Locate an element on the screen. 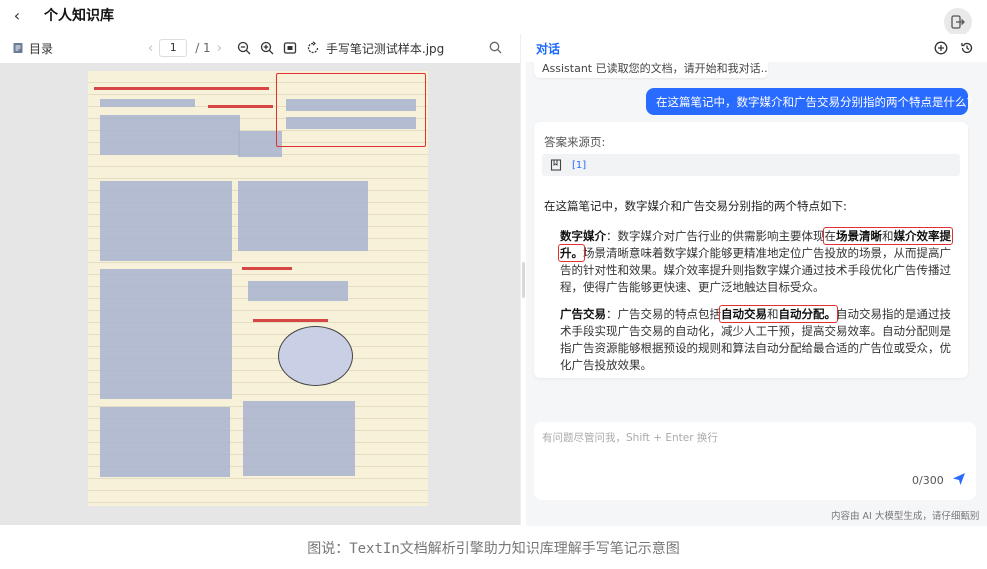  highlight-auto: 自动交易和自动分配。 is located at coordinates (778, 314).